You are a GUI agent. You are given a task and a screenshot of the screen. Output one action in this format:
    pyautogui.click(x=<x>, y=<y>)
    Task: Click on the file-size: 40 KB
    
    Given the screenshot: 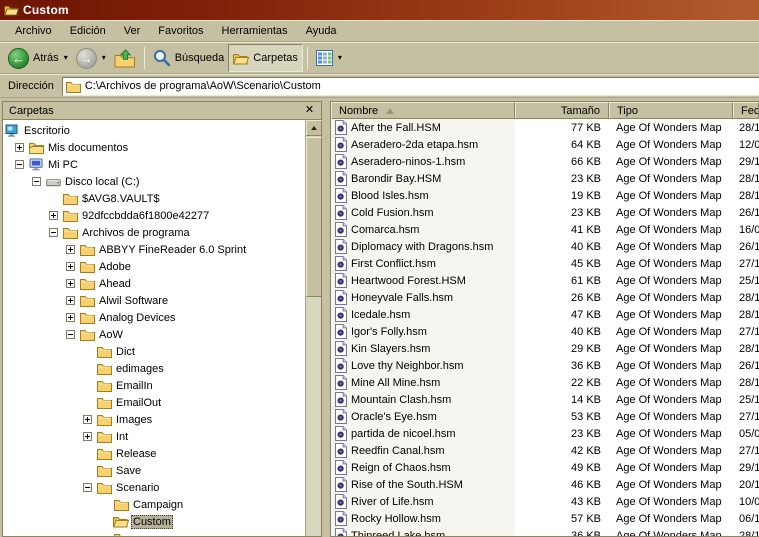 What is the action you would take?
    pyautogui.click(x=586, y=331)
    